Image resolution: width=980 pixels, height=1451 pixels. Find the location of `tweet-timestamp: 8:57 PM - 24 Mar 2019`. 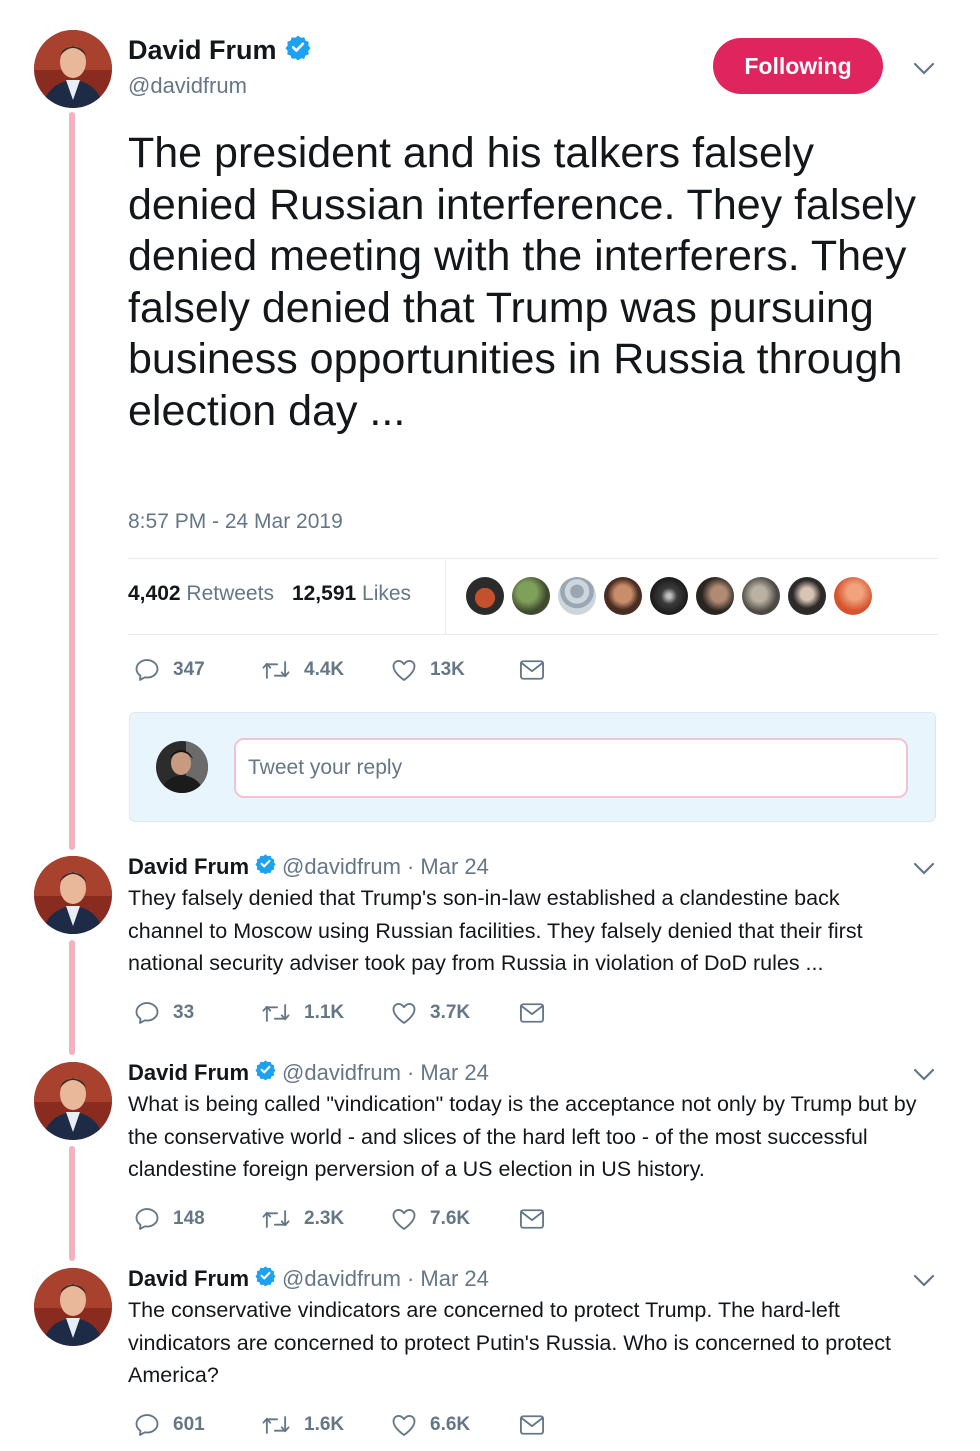

tweet-timestamp: 8:57 PM - 24 Mar 2019 is located at coordinates (235, 522).